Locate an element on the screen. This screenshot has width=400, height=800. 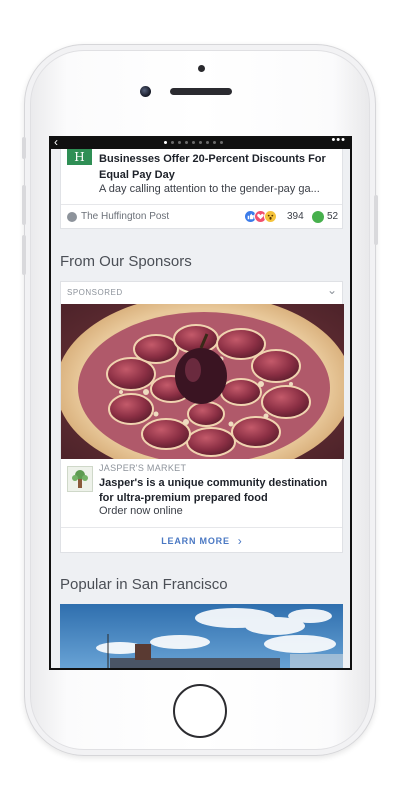
home-button is located at coordinates (200, 711).